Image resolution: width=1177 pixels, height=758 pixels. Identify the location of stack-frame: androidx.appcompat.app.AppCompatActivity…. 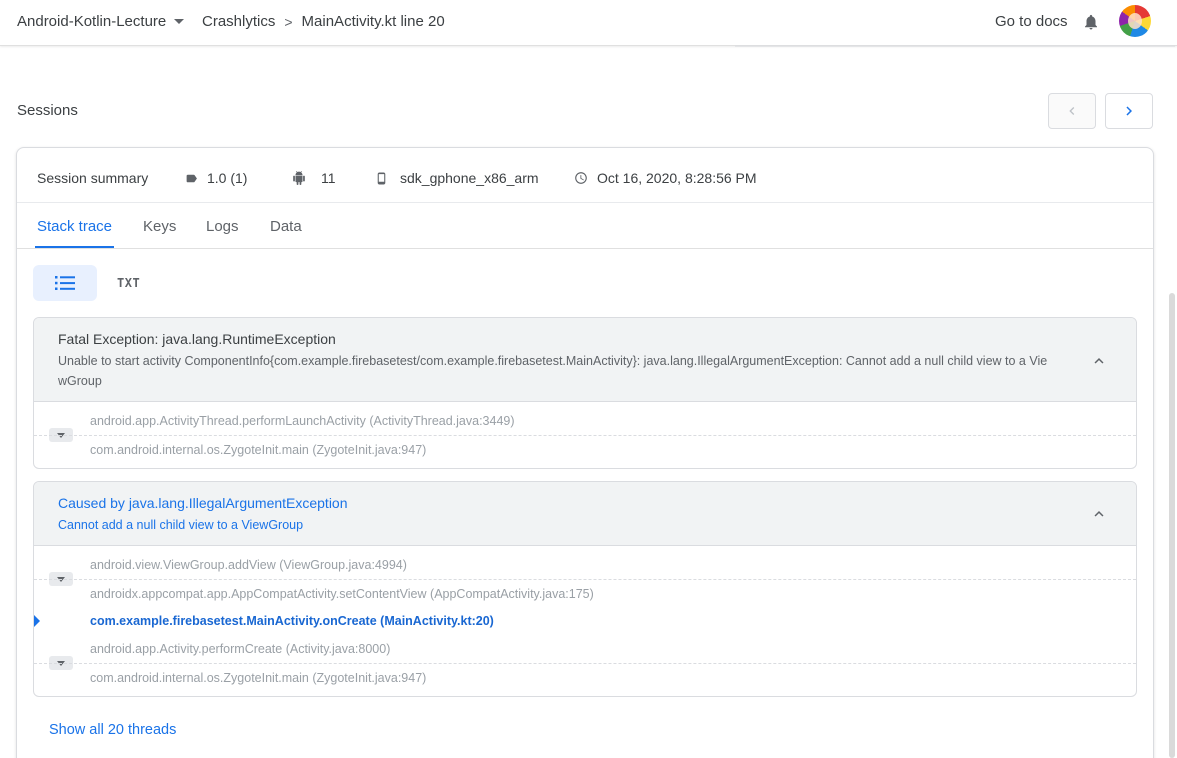
(585, 593).